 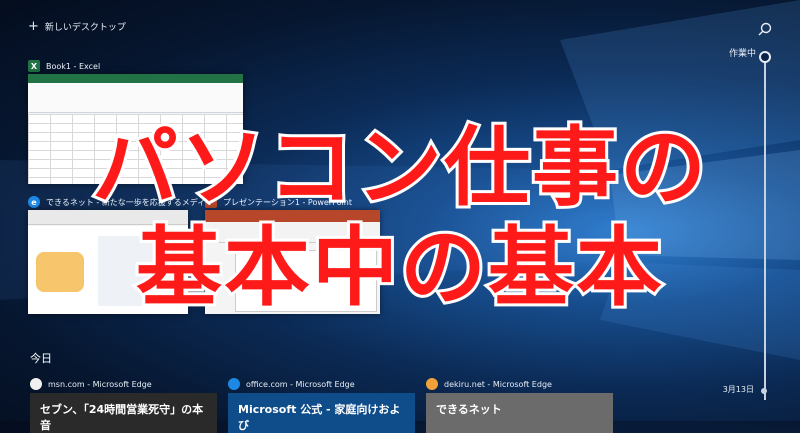 I want to click on search-icon, so click(x=765, y=29).